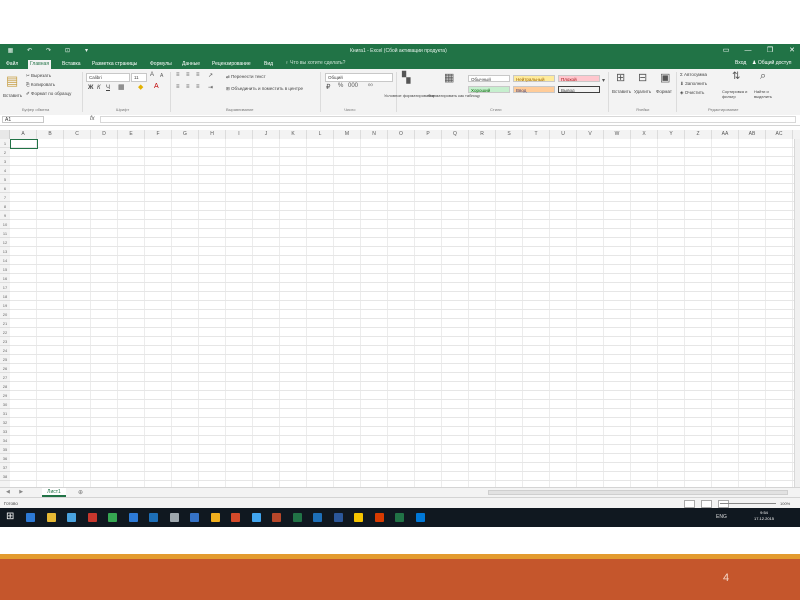  I want to click on row-header: 24, so click(5, 350).